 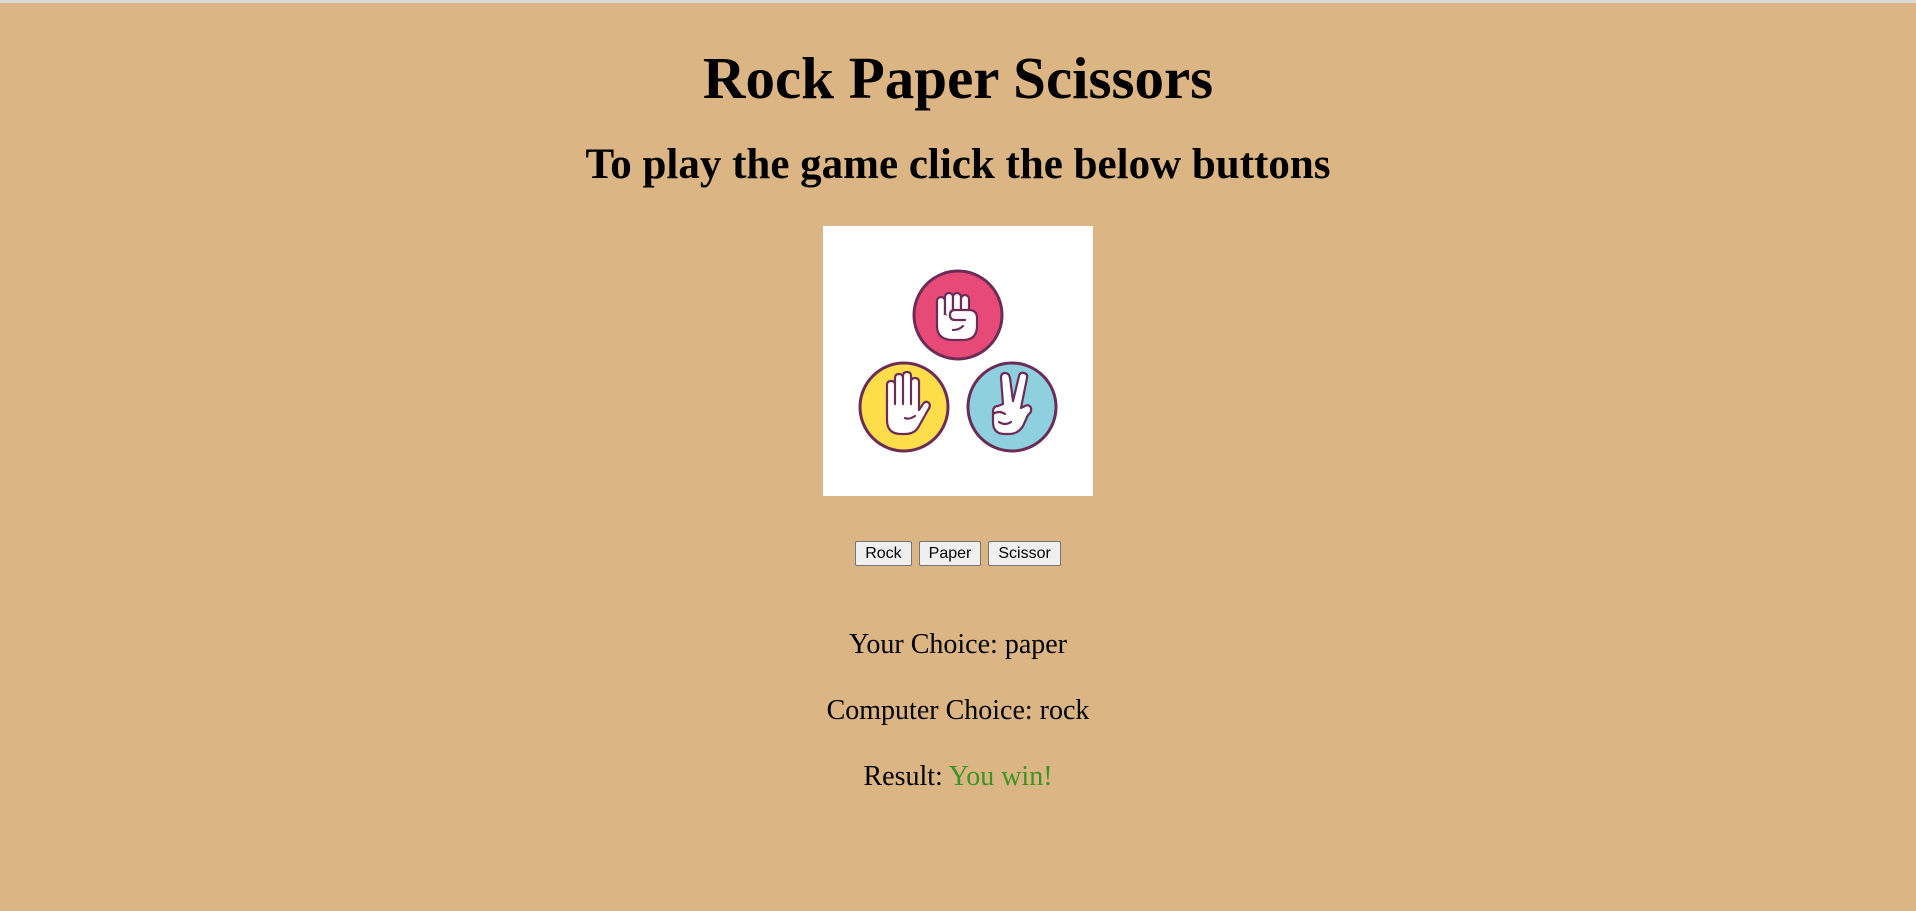 I want to click on result-value: You win!, so click(x=1000, y=776).